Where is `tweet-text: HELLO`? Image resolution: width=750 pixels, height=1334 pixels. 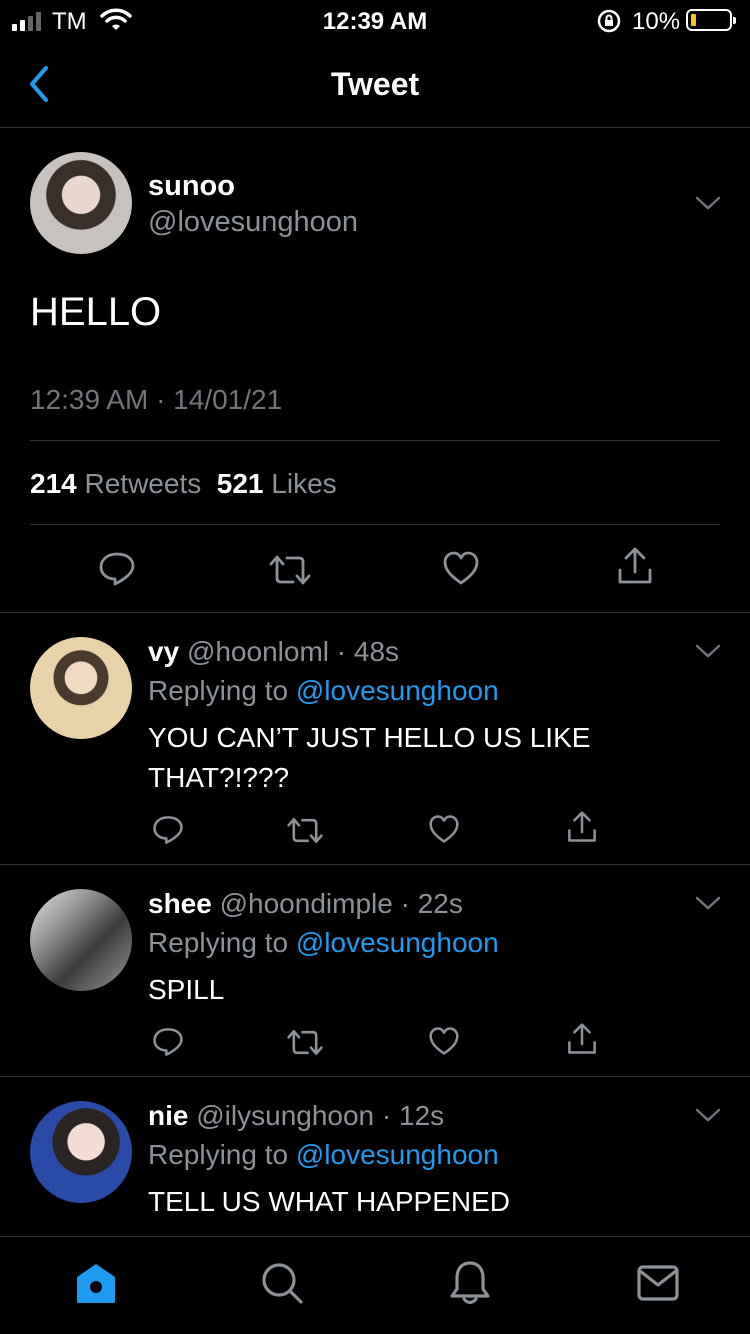 tweet-text: HELLO is located at coordinates (96, 312).